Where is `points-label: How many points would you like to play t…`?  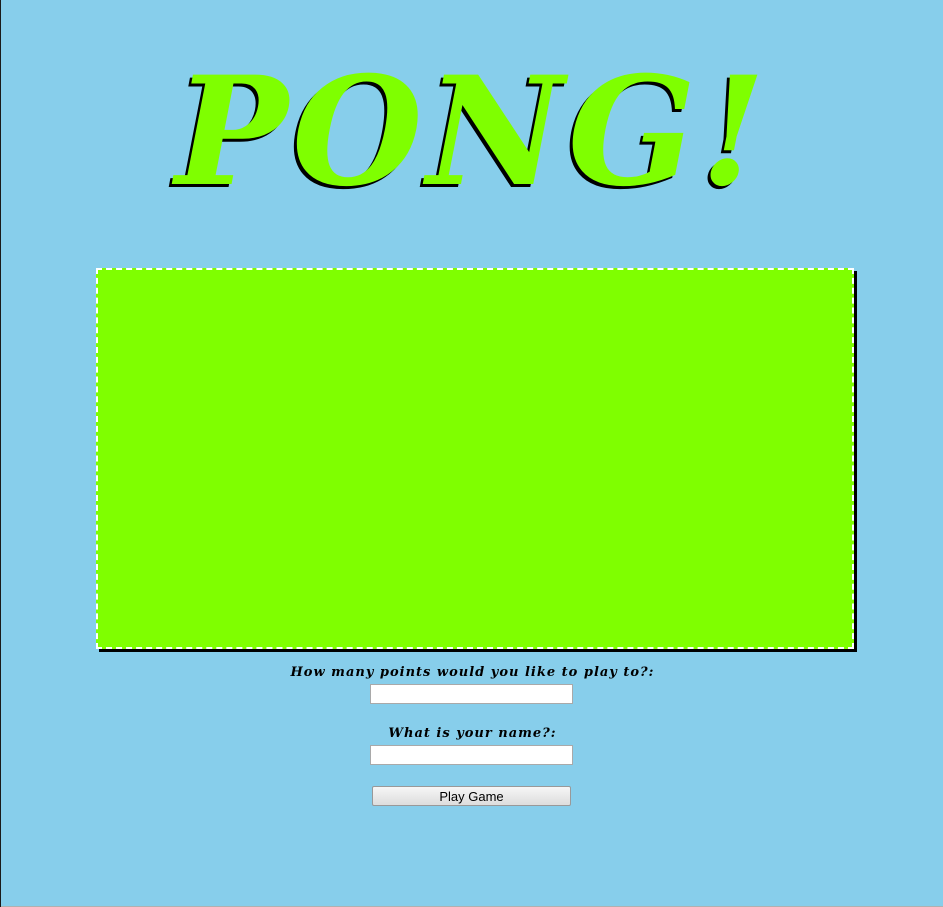 points-label: How many points would you like to play t… is located at coordinates (472, 672).